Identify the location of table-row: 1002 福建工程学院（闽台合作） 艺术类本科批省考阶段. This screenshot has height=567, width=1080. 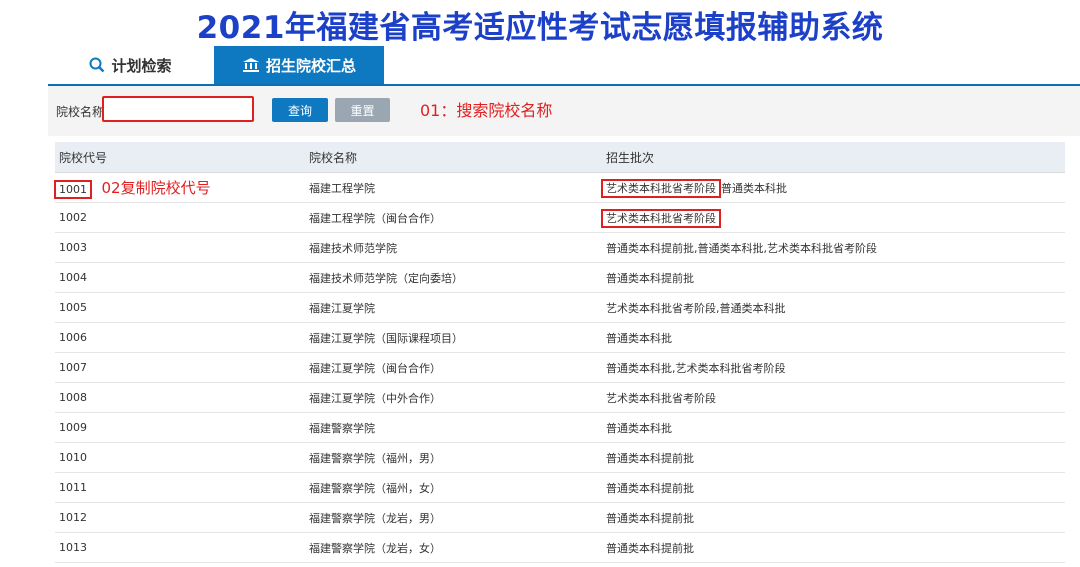
(560, 217).